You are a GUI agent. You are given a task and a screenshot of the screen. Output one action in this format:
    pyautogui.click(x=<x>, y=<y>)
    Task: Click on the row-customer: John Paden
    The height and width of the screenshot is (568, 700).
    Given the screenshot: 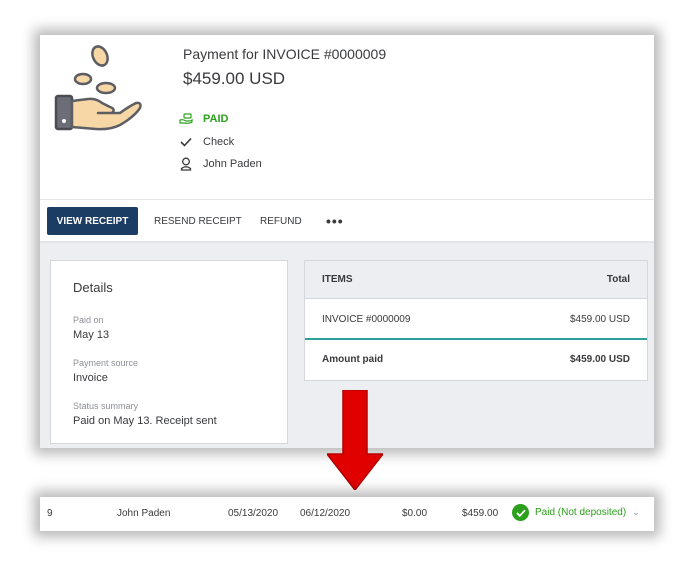 What is the action you would take?
    pyautogui.click(x=144, y=513)
    